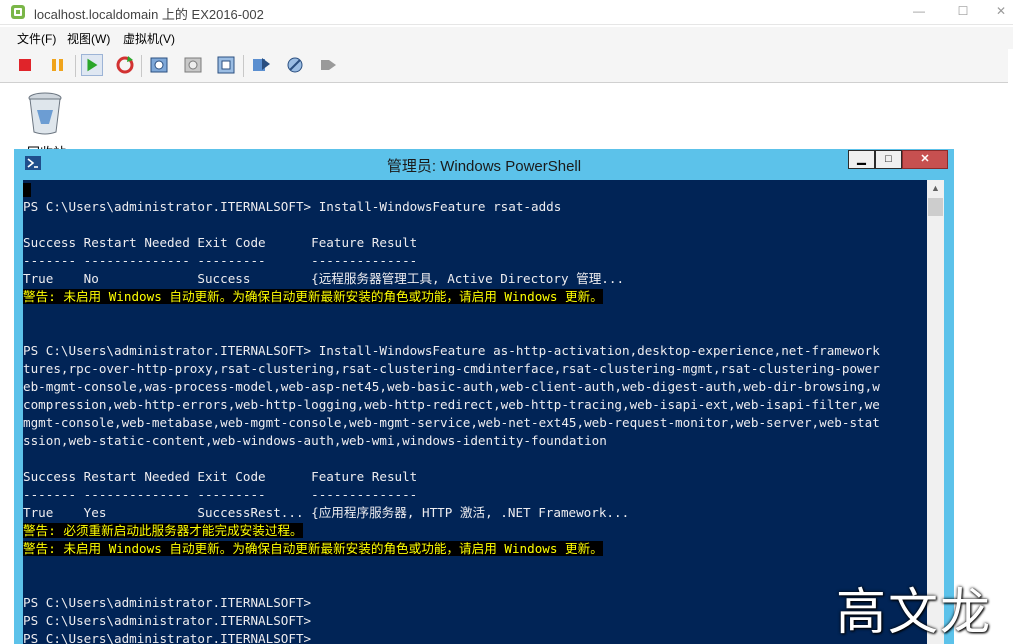  I want to click on revert-snapshot-icon, so click(193, 65).